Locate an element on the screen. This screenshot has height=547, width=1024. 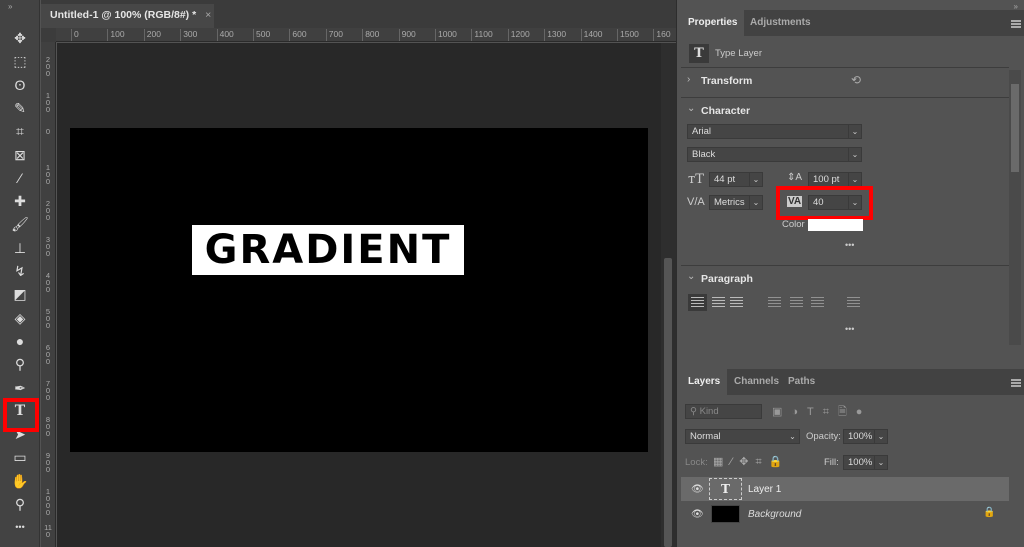
justify-all-button is located at coordinates (853, 302).